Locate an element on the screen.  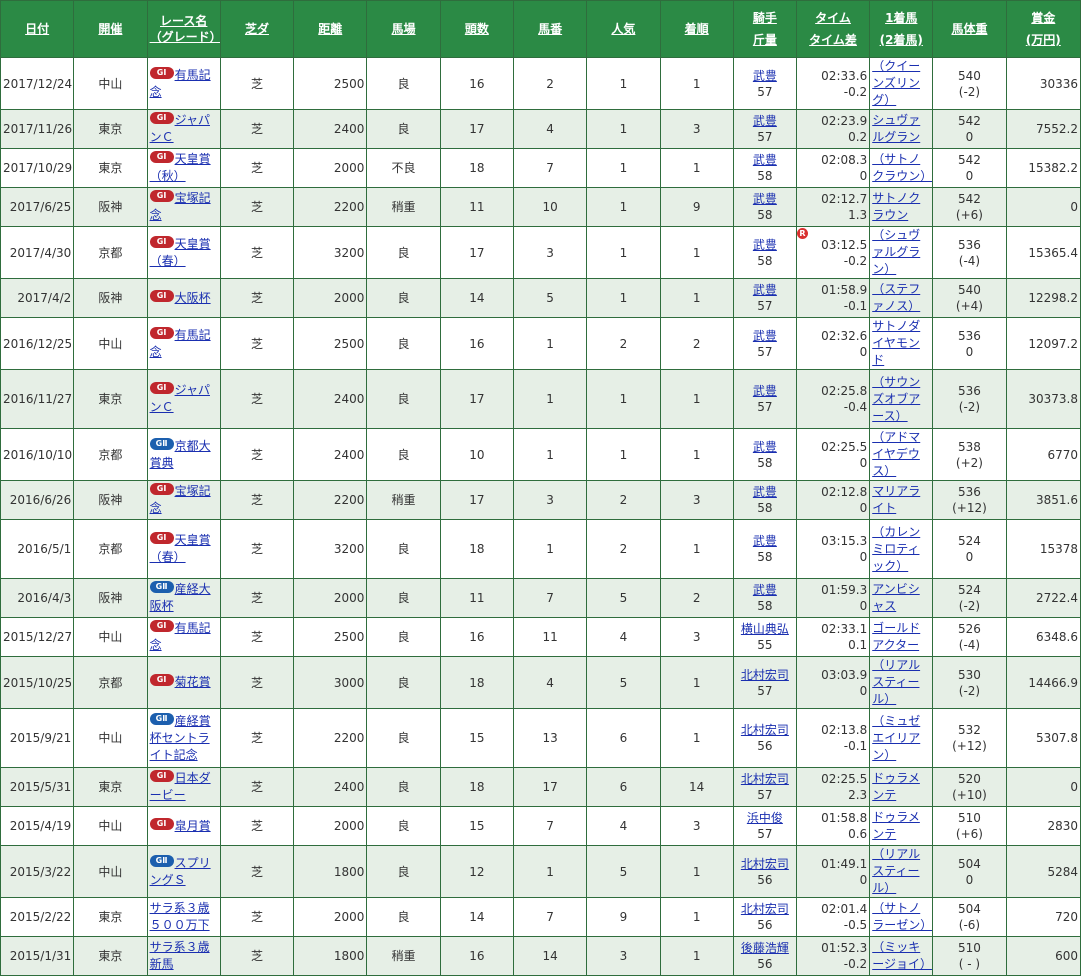
winner-link: ゴールドアクター is located at coordinates (896, 636).